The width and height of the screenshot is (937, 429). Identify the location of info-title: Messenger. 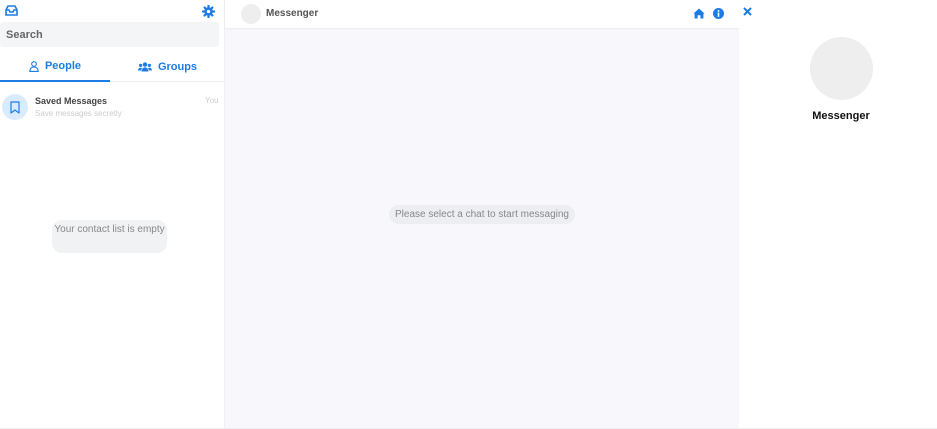
(841, 116).